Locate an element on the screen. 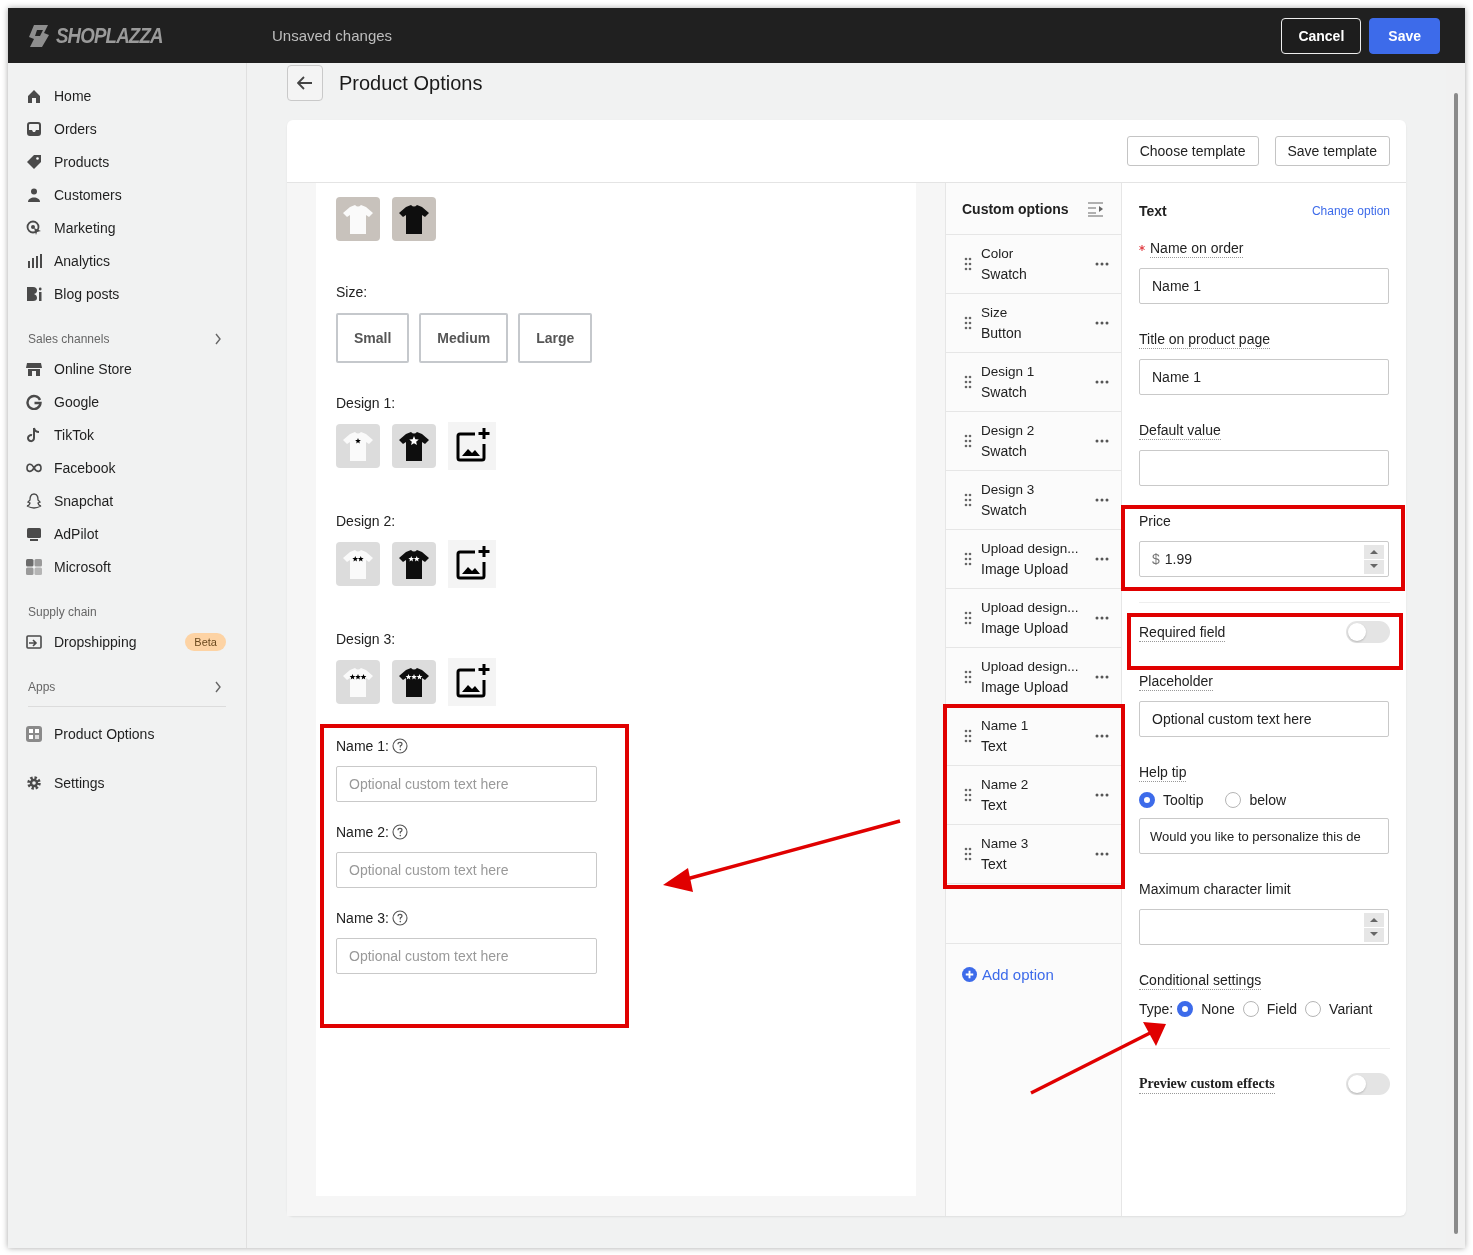 The width and height of the screenshot is (1473, 1255). option-row: Size Button is located at coordinates (1033, 323).